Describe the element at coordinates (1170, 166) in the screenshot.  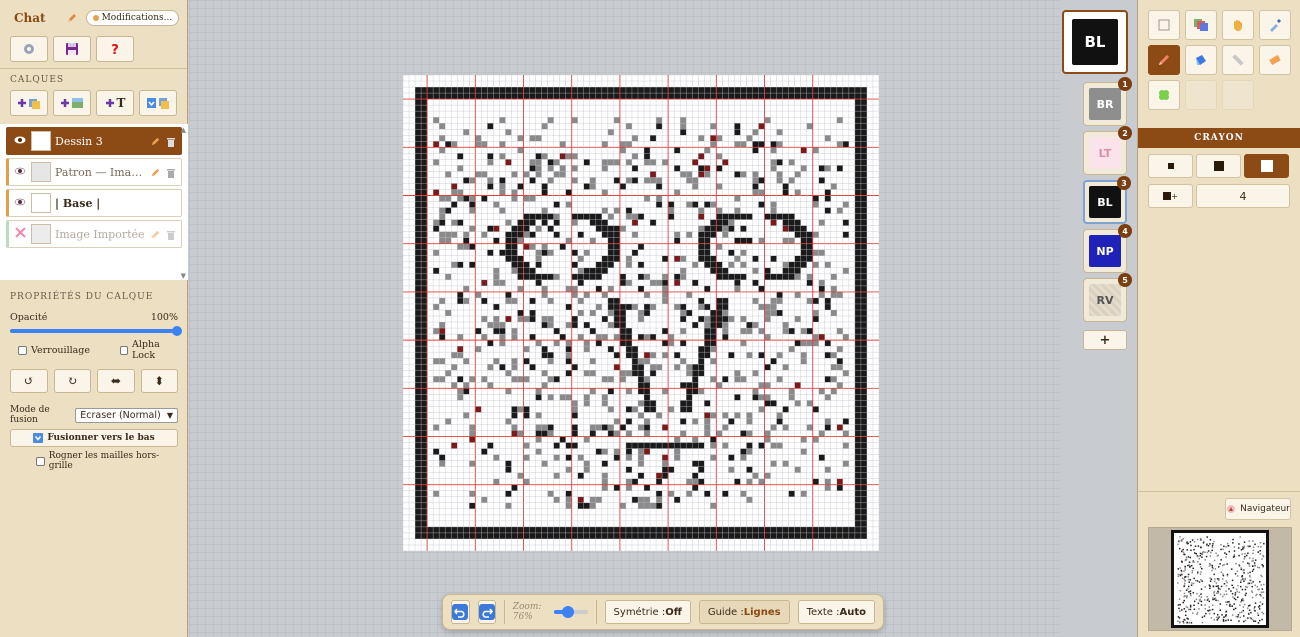
I see `brush-size-small-button` at that location.